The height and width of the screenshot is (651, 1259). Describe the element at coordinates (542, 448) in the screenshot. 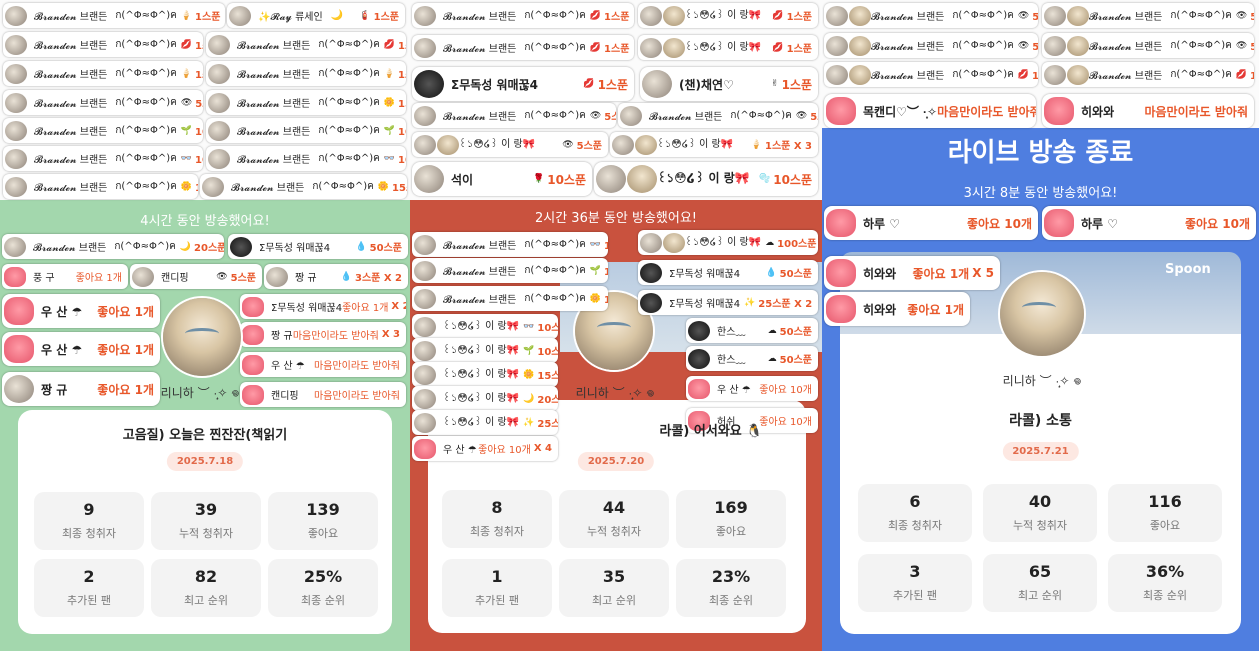

I see `multiplier: X 4` at that location.